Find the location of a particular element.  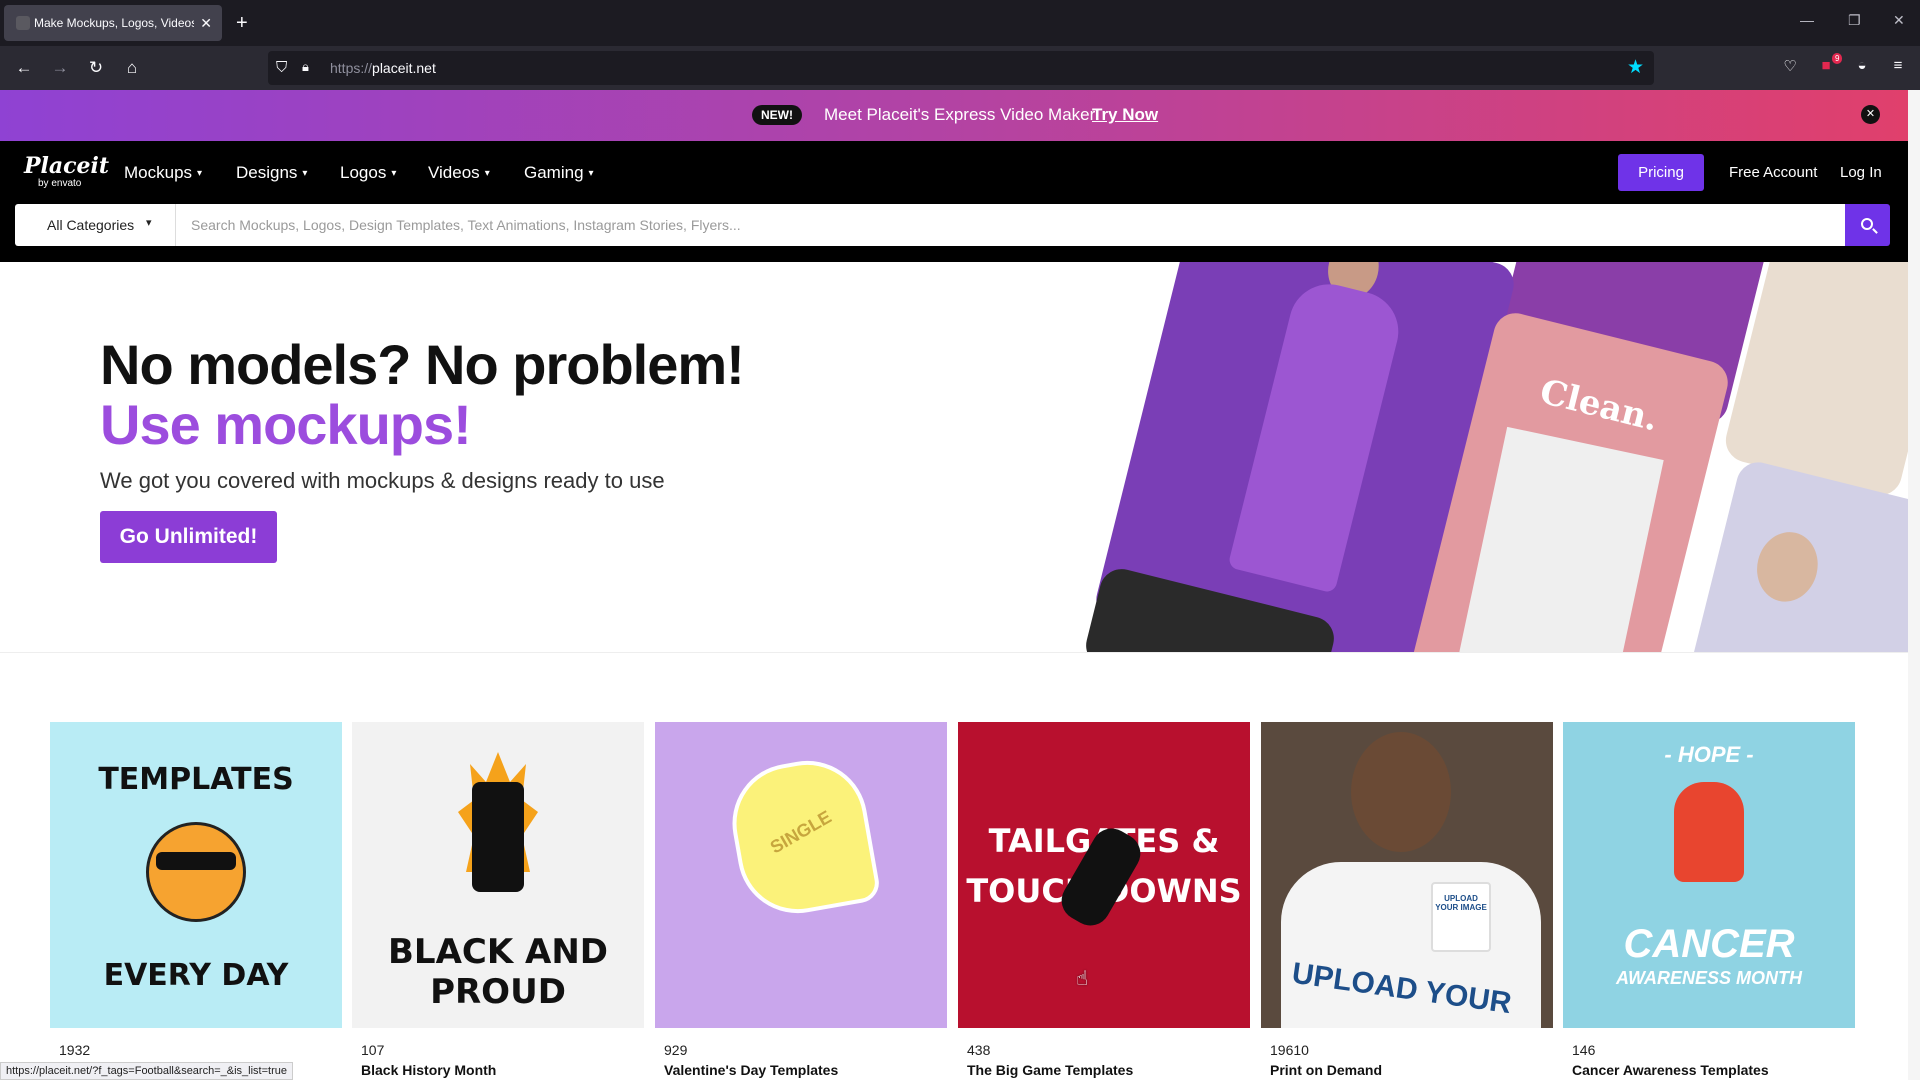

search-input is located at coordinates (1010, 225).